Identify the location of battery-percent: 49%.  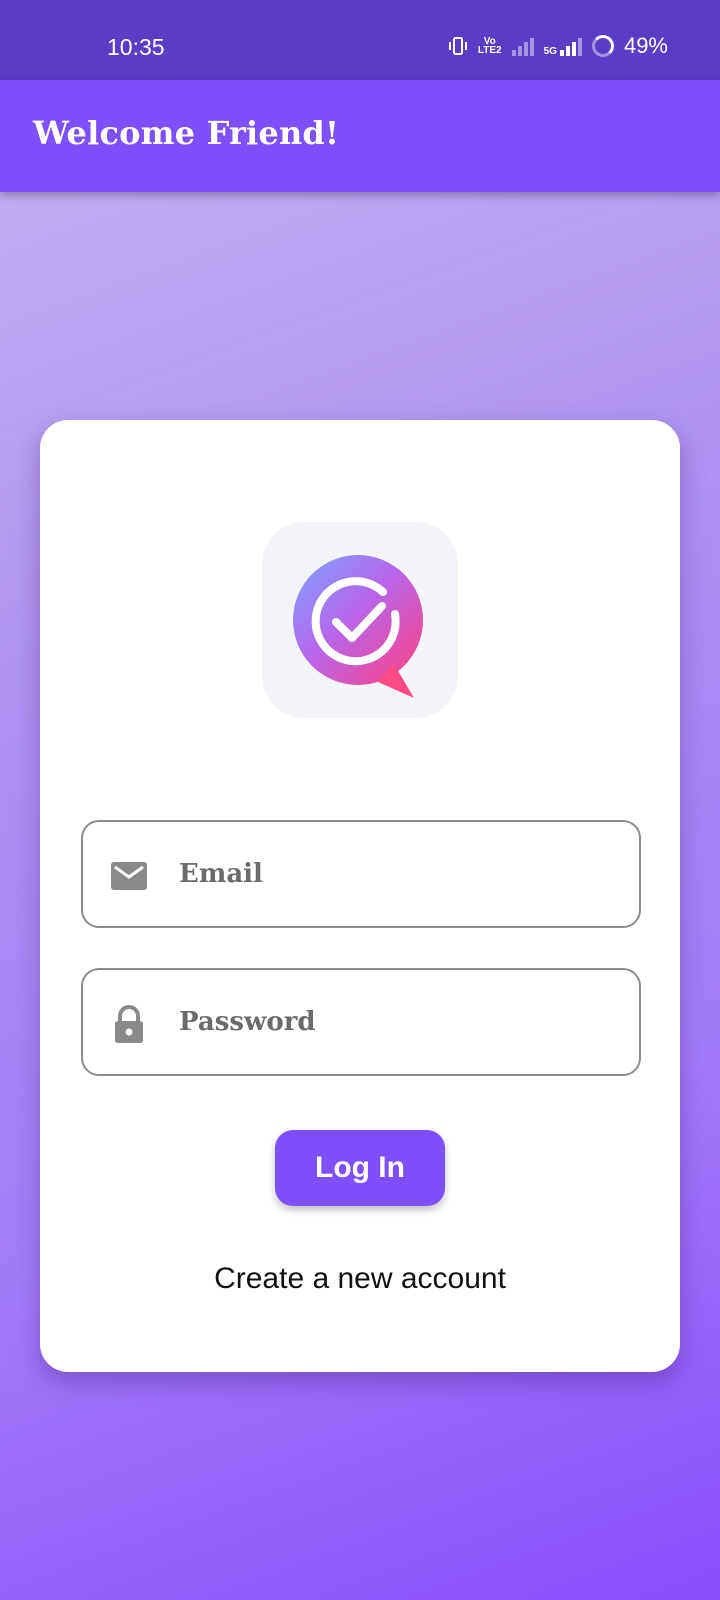
(645, 45).